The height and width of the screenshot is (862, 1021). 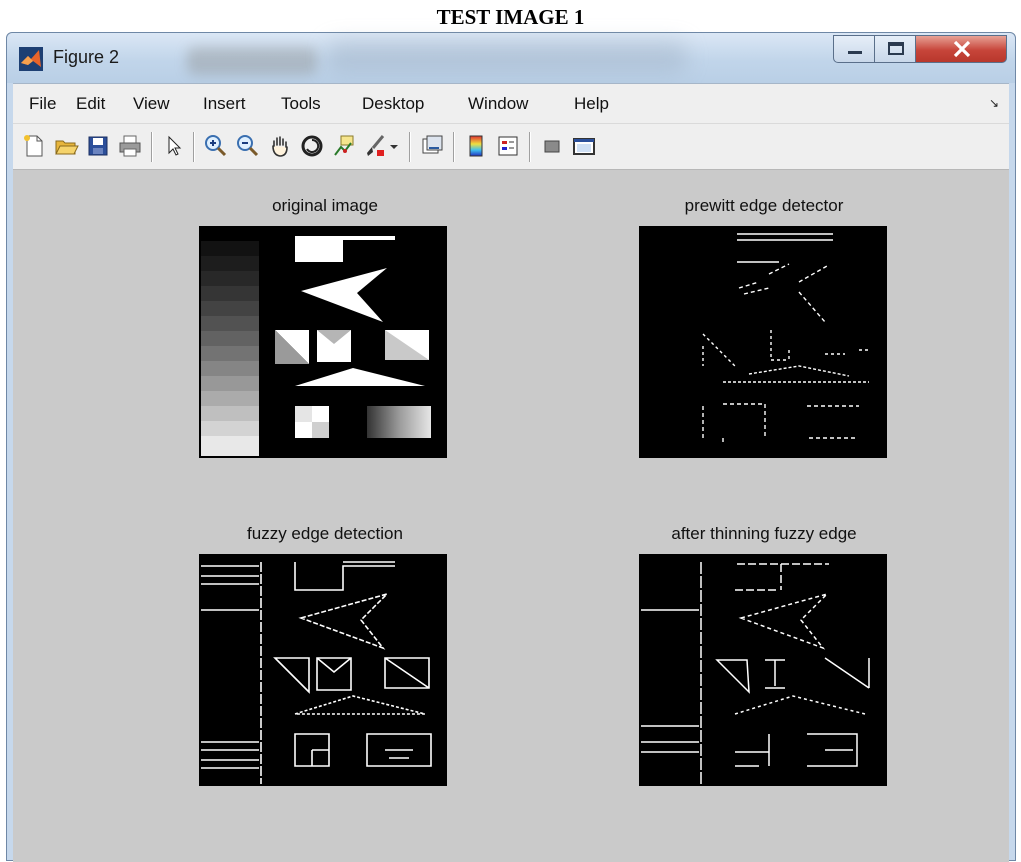 What do you see at coordinates (31, 59) in the screenshot?
I see `matlab-logo-icon` at bounding box center [31, 59].